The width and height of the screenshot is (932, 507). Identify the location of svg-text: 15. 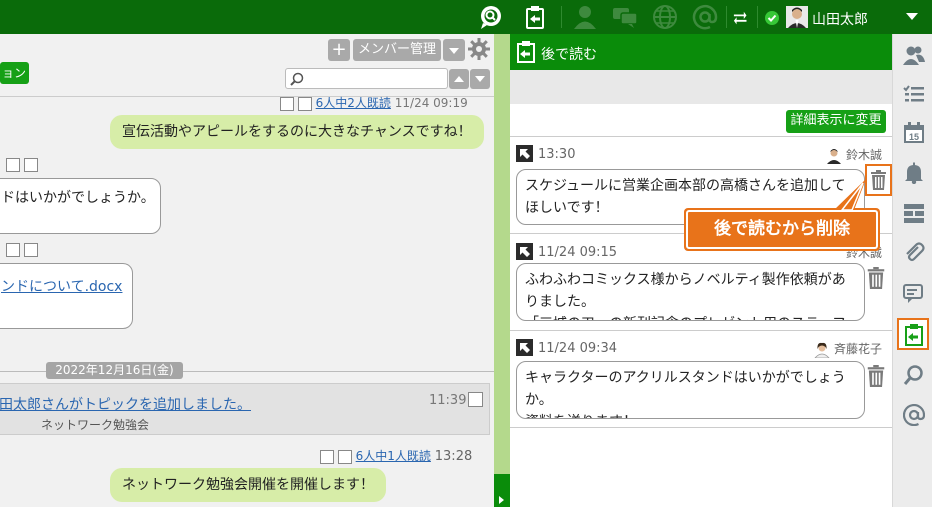
(914, 137).